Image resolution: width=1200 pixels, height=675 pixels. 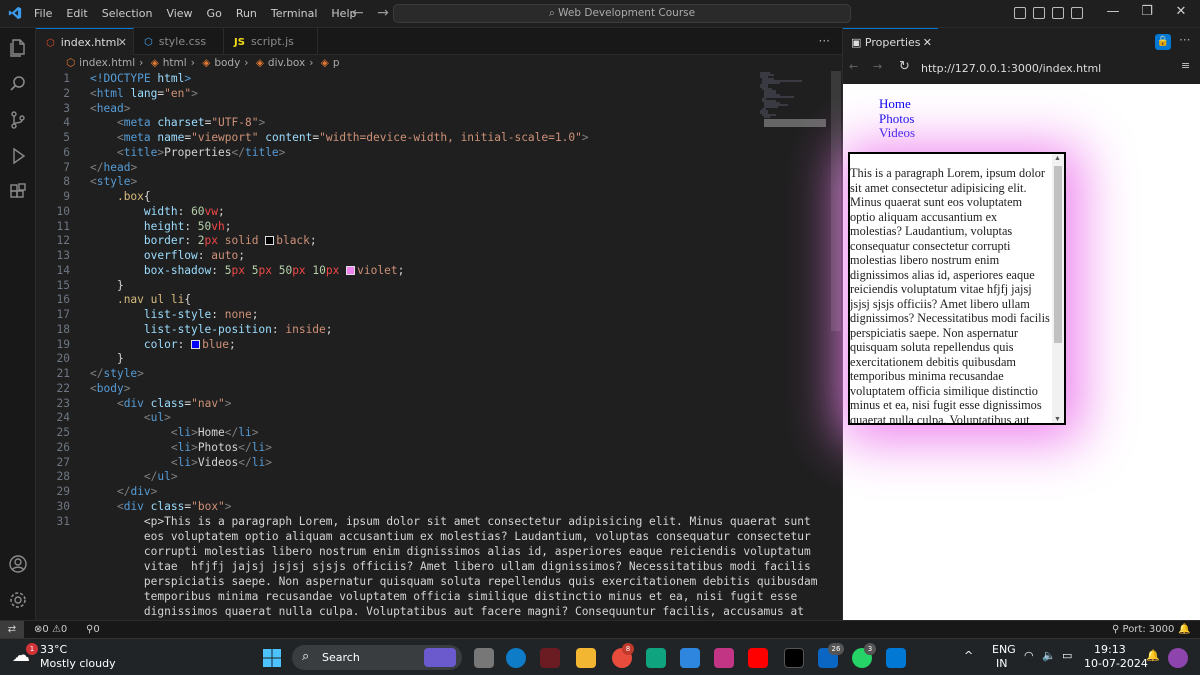 What do you see at coordinates (1153, 655) in the screenshot?
I see `notification-bell-icon: 🔔` at bounding box center [1153, 655].